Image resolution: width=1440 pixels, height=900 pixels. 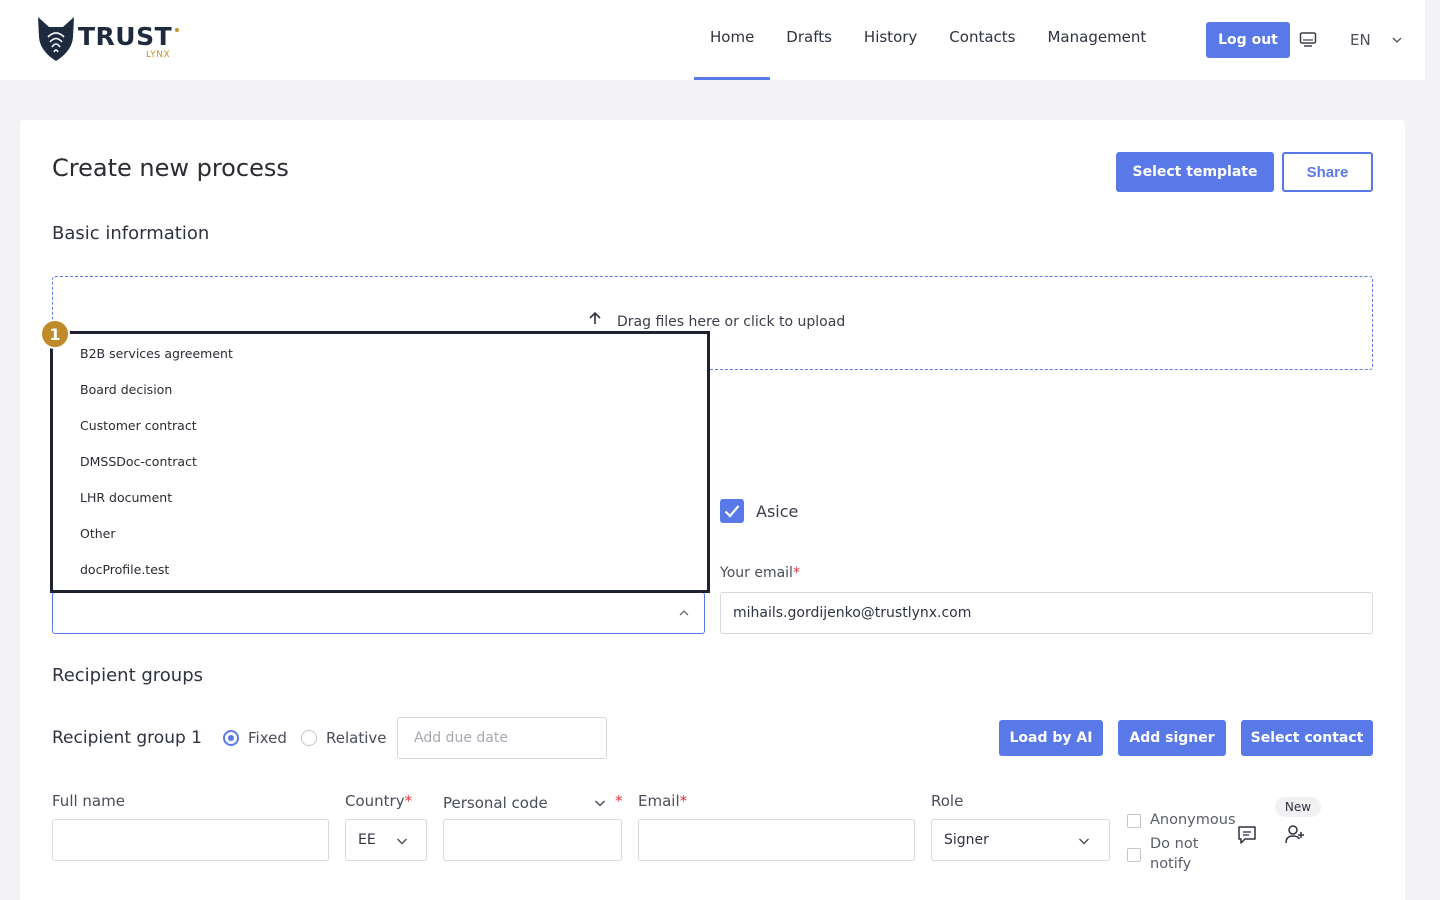 I want to click on dropdown-option: LHR document, so click(x=126, y=497).